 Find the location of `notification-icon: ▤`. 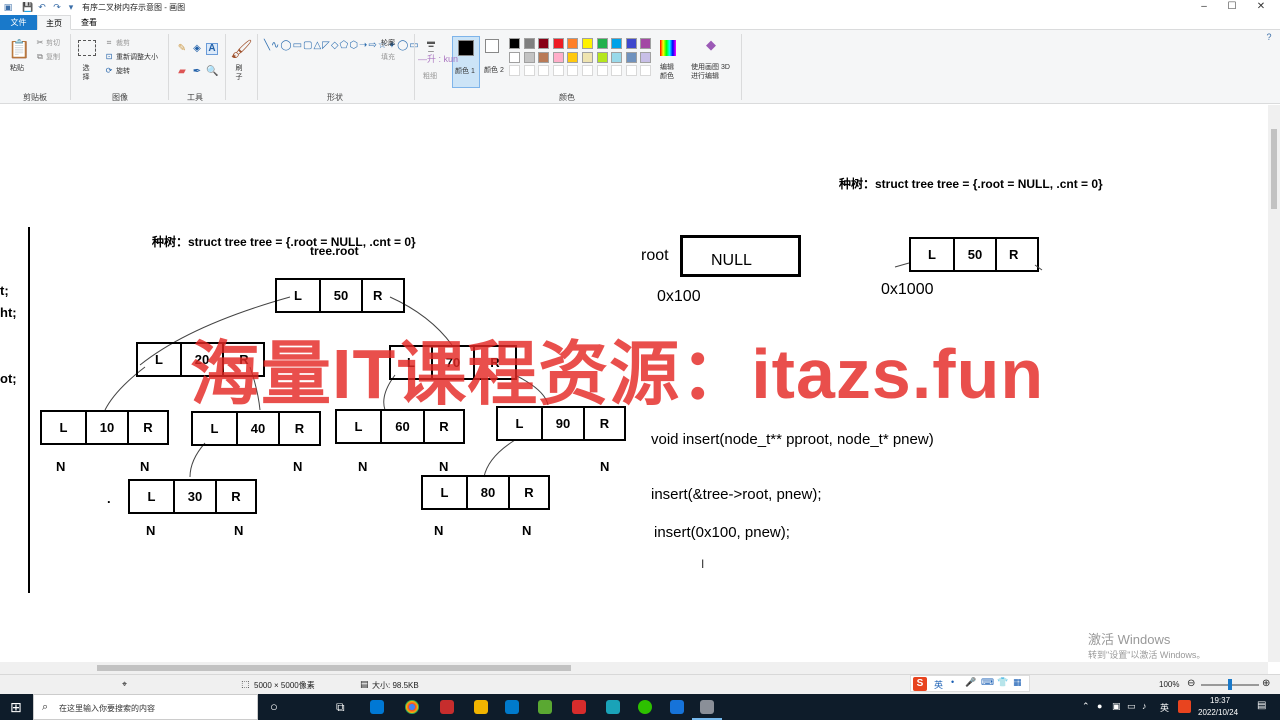

notification-icon: ▤ is located at coordinates (1261, 705).